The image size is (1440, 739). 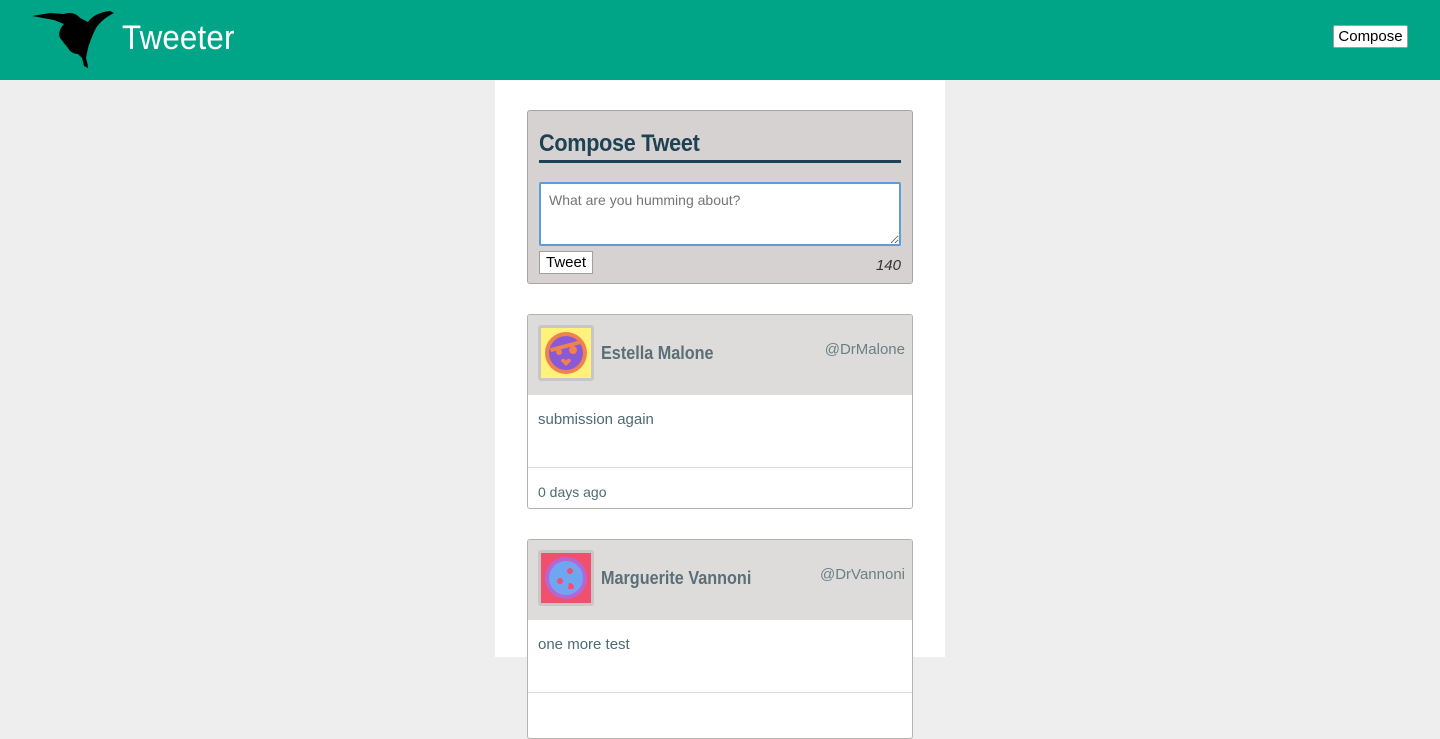 What do you see at coordinates (720, 214) in the screenshot?
I see `tweet-text-input` at bounding box center [720, 214].